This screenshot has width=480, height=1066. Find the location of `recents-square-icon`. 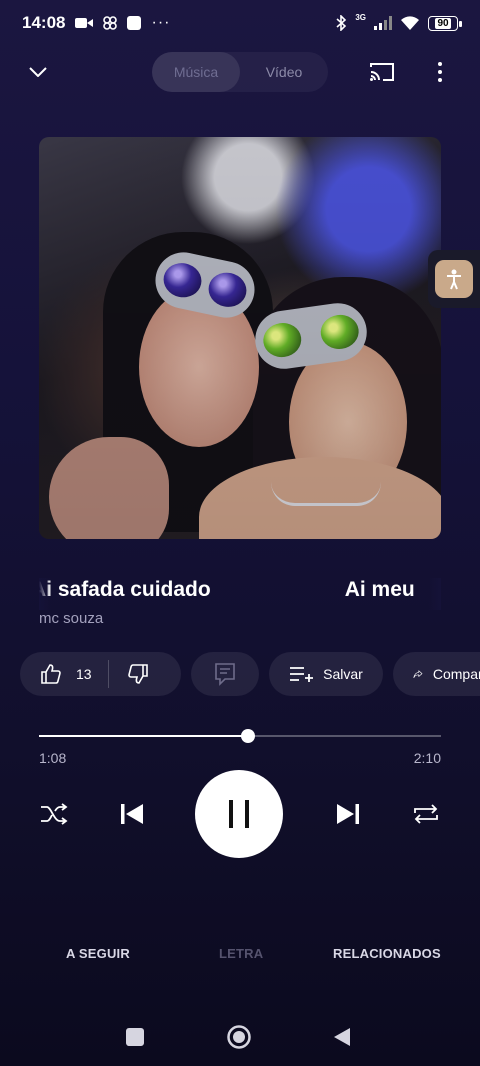

recents-square-icon is located at coordinates (135, 1037).